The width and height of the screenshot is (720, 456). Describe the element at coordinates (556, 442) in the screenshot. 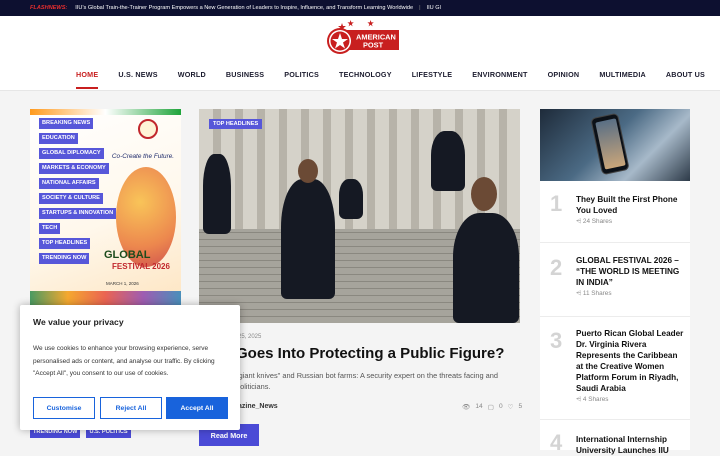

I see `sidebar-rank: 4` at that location.